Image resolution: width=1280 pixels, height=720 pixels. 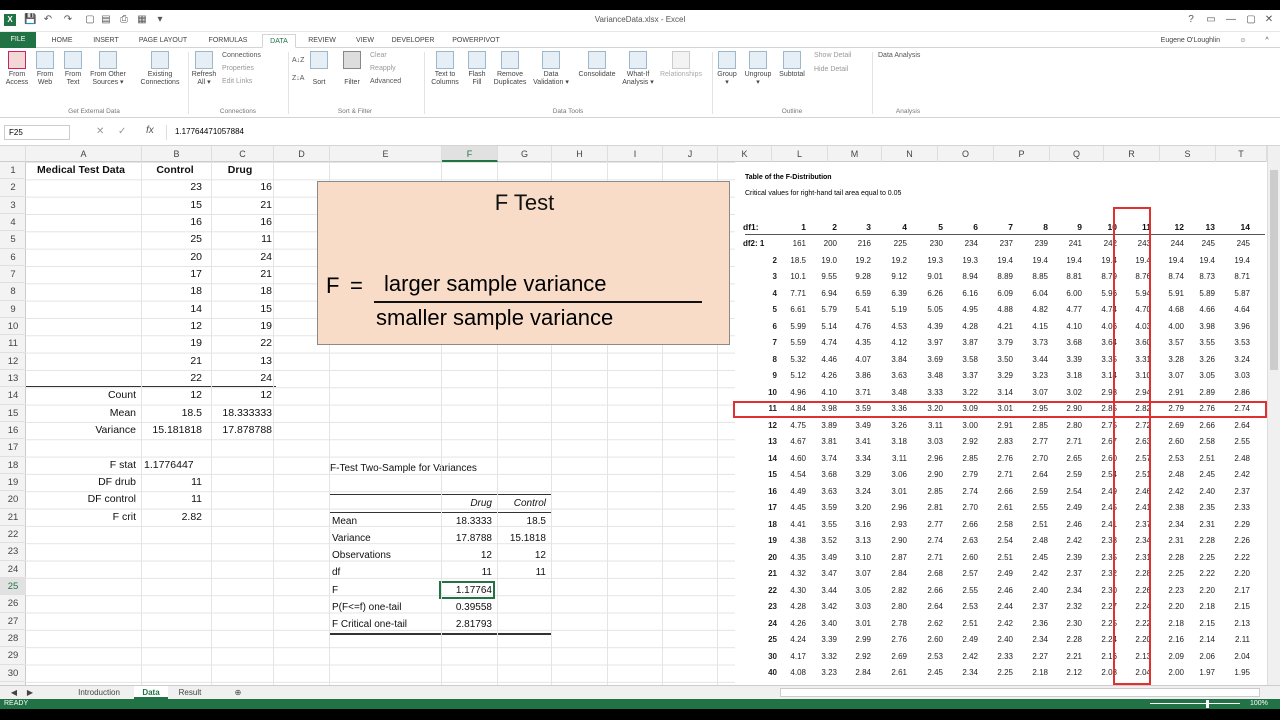 What do you see at coordinates (1234, 310) in the screenshot?
I see `f-critical-value: 4.64` at bounding box center [1234, 310].